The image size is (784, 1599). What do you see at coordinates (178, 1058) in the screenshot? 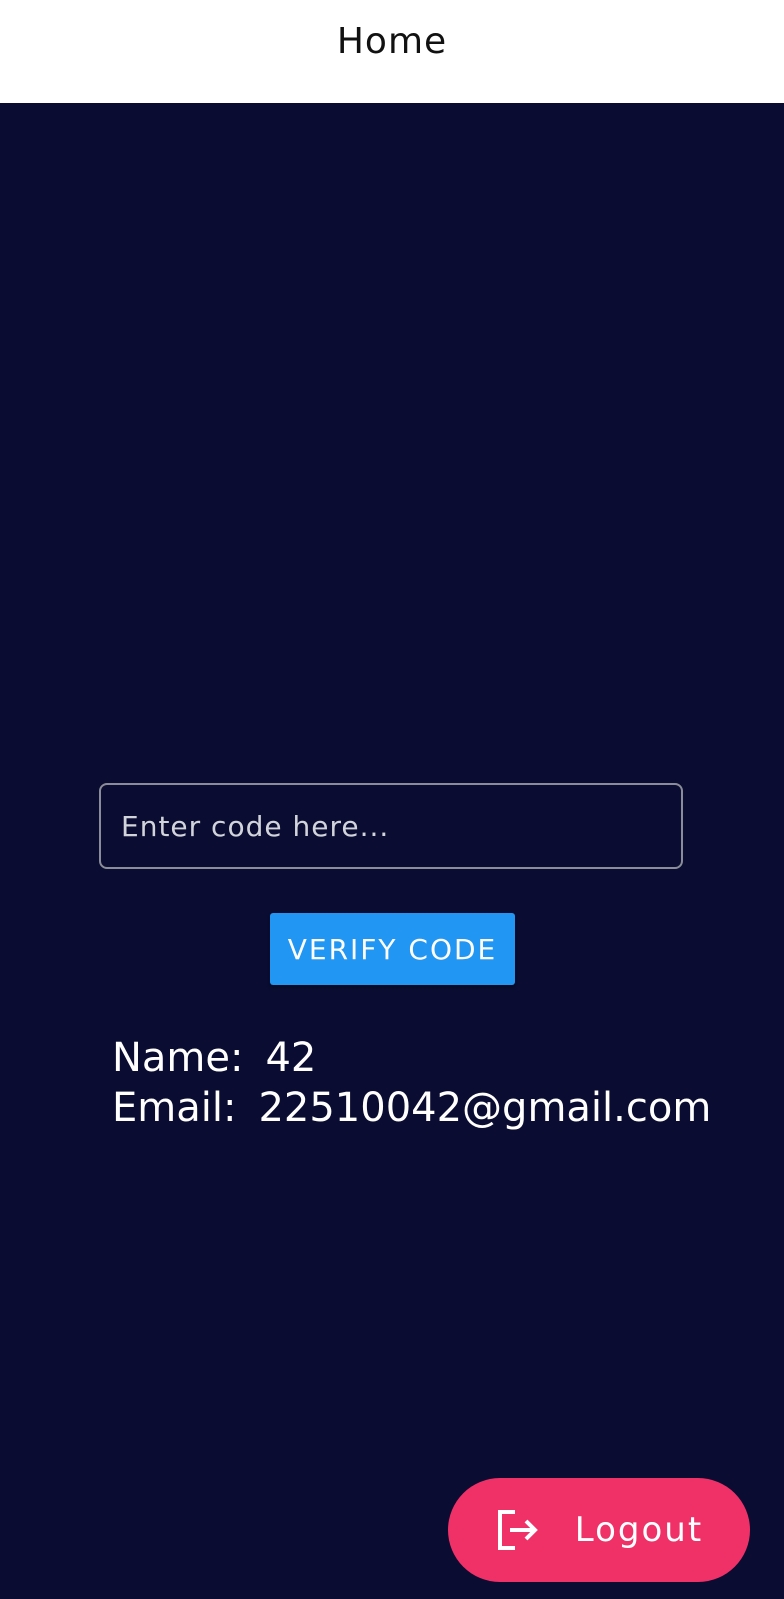
I see `name-label: Name:` at bounding box center [178, 1058].